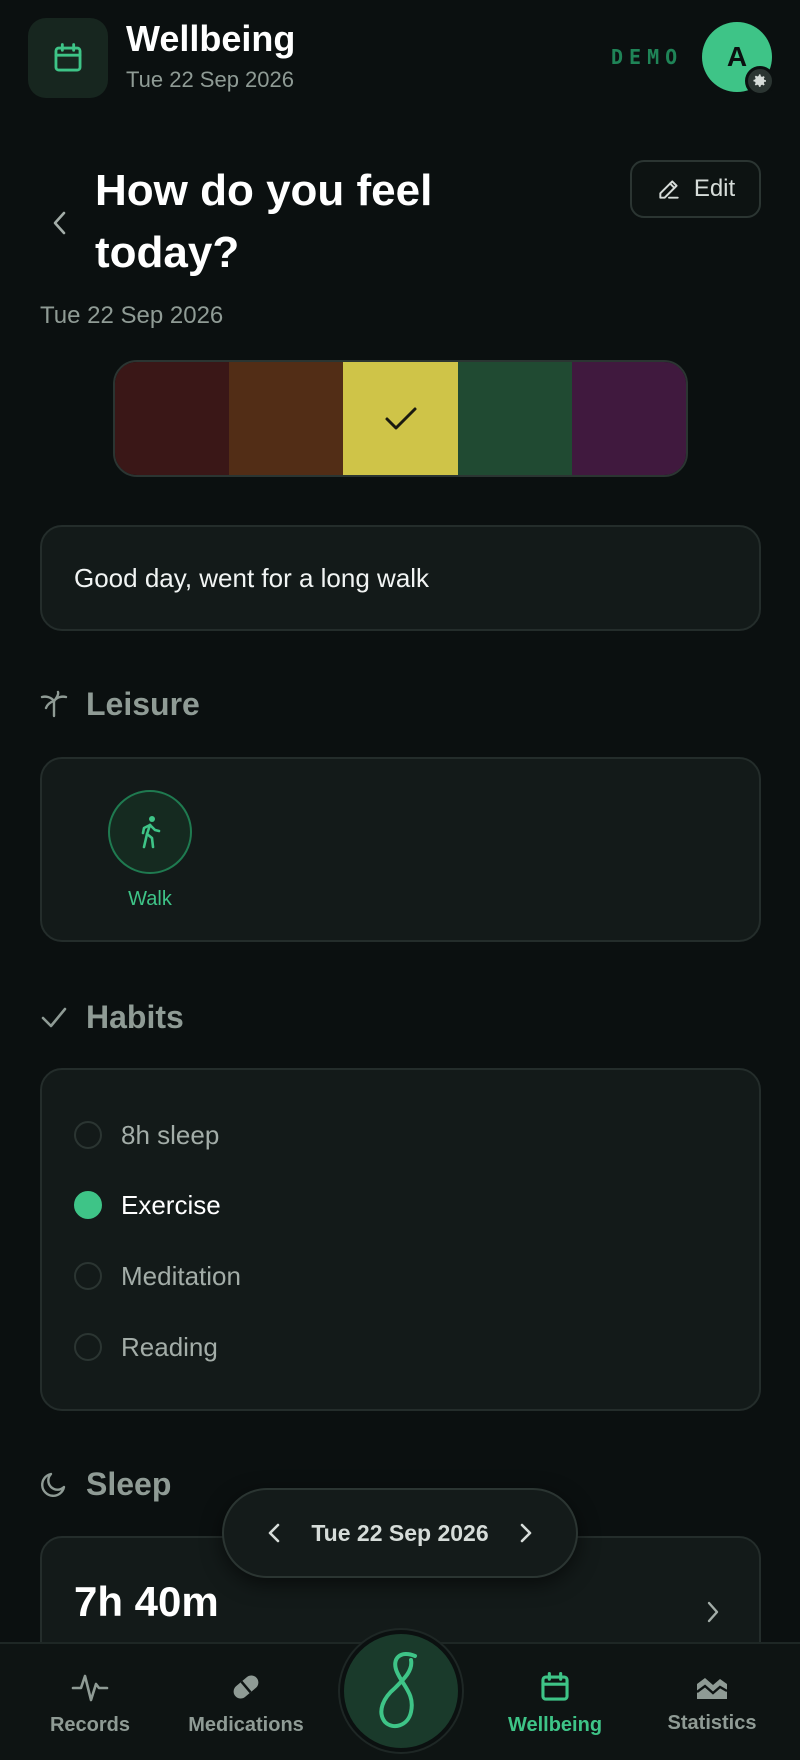 The height and width of the screenshot is (1760, 800). I want to click on habit-label: 8h sleep, so click(170, 1134).